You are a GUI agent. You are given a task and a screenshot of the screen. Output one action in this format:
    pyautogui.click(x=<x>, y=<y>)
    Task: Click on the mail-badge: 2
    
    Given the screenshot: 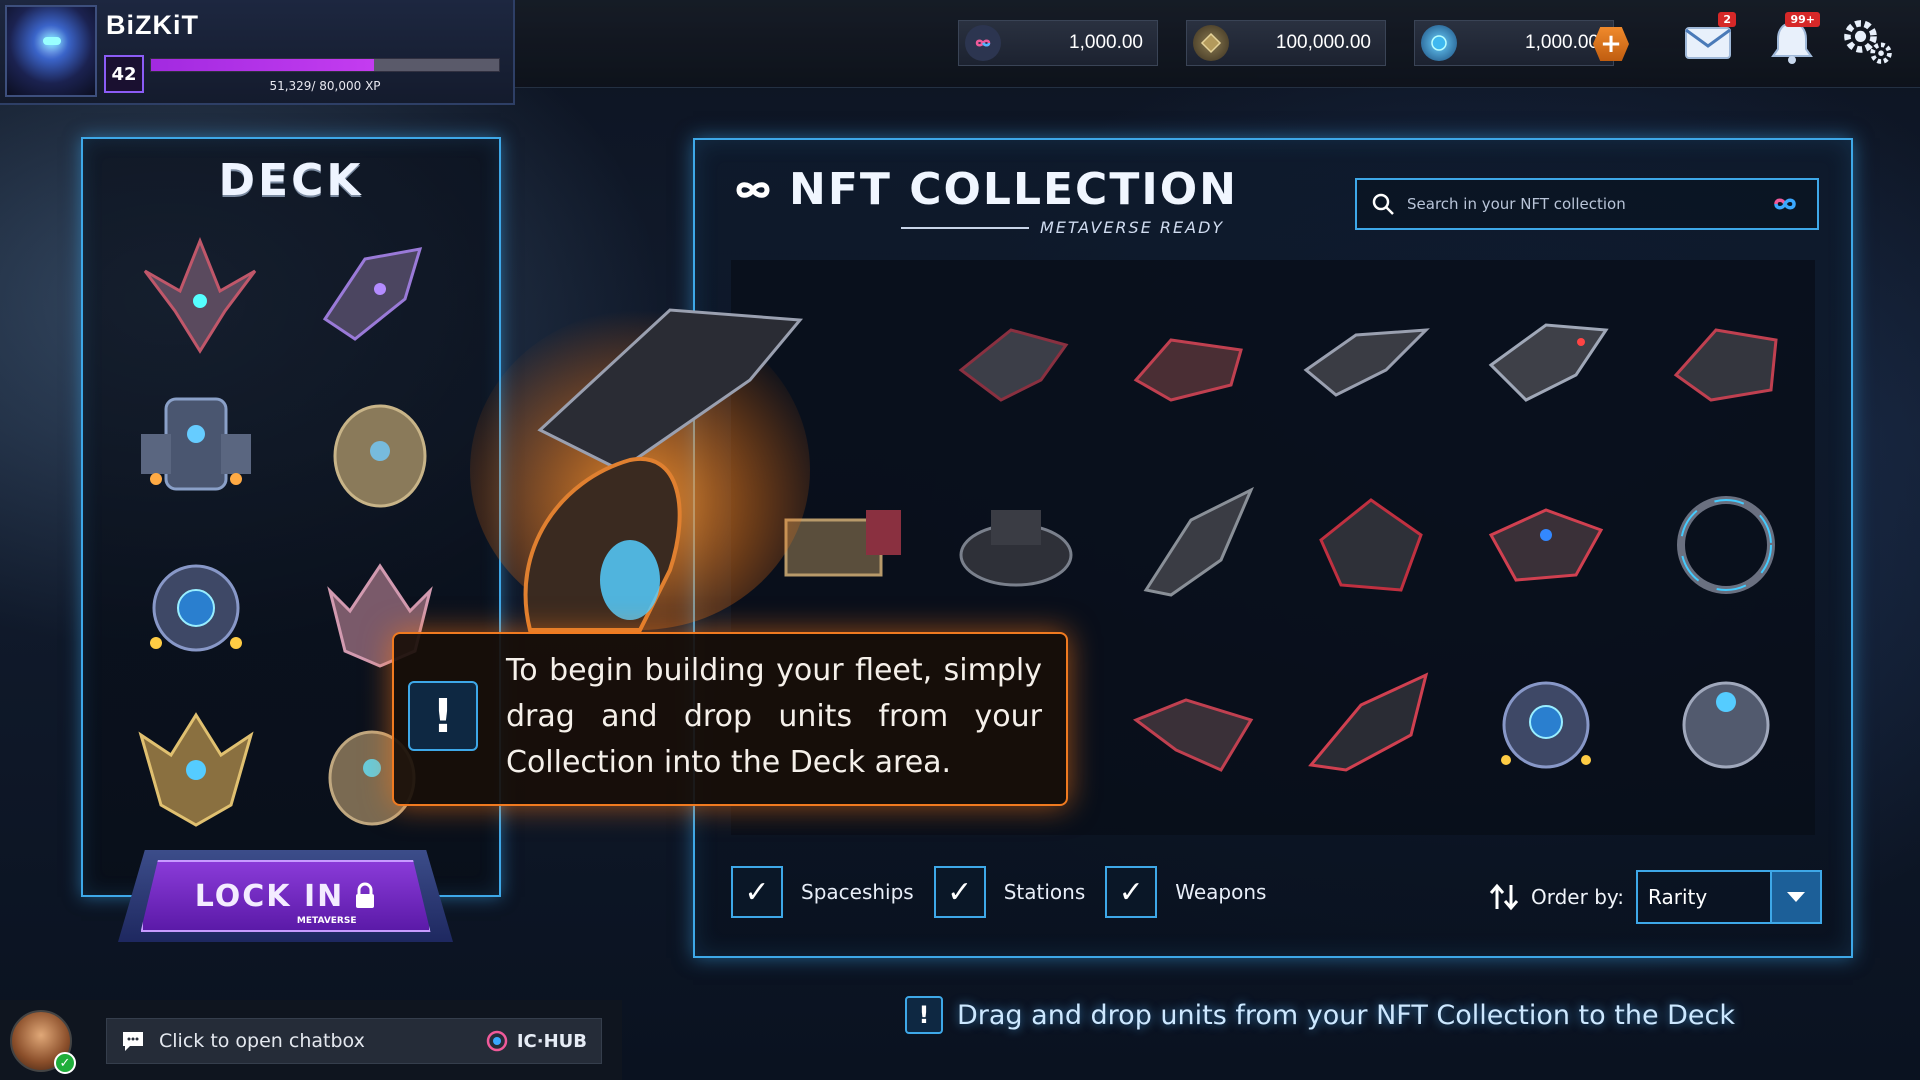 What is the action you would take?
    pyautogui.click(x=1727, y=19)
    